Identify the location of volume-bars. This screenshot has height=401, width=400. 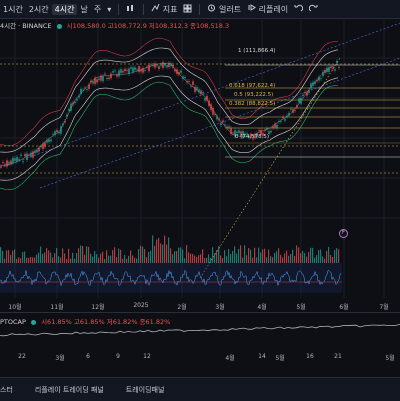
(170, 249).